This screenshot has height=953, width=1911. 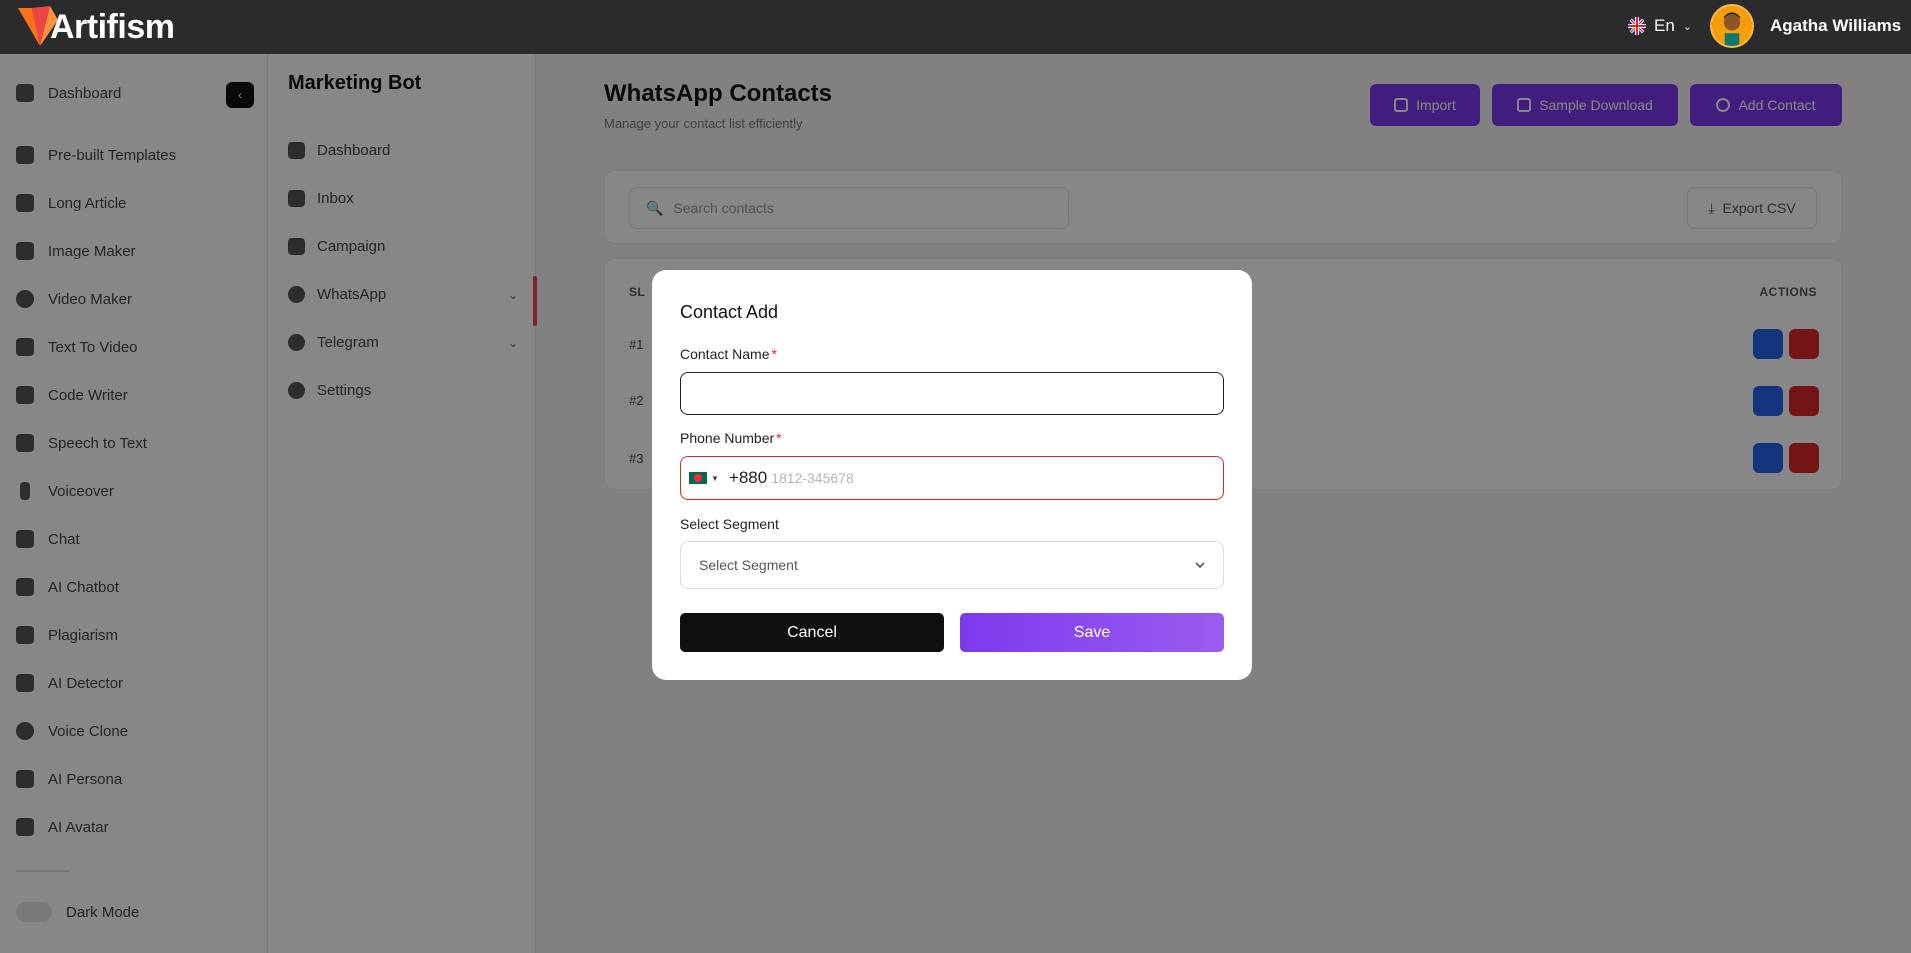 What do you see at coordinates (1092, 632) in the screenshot?
I see `save-button: Save` at bounding box center [1092, 632].